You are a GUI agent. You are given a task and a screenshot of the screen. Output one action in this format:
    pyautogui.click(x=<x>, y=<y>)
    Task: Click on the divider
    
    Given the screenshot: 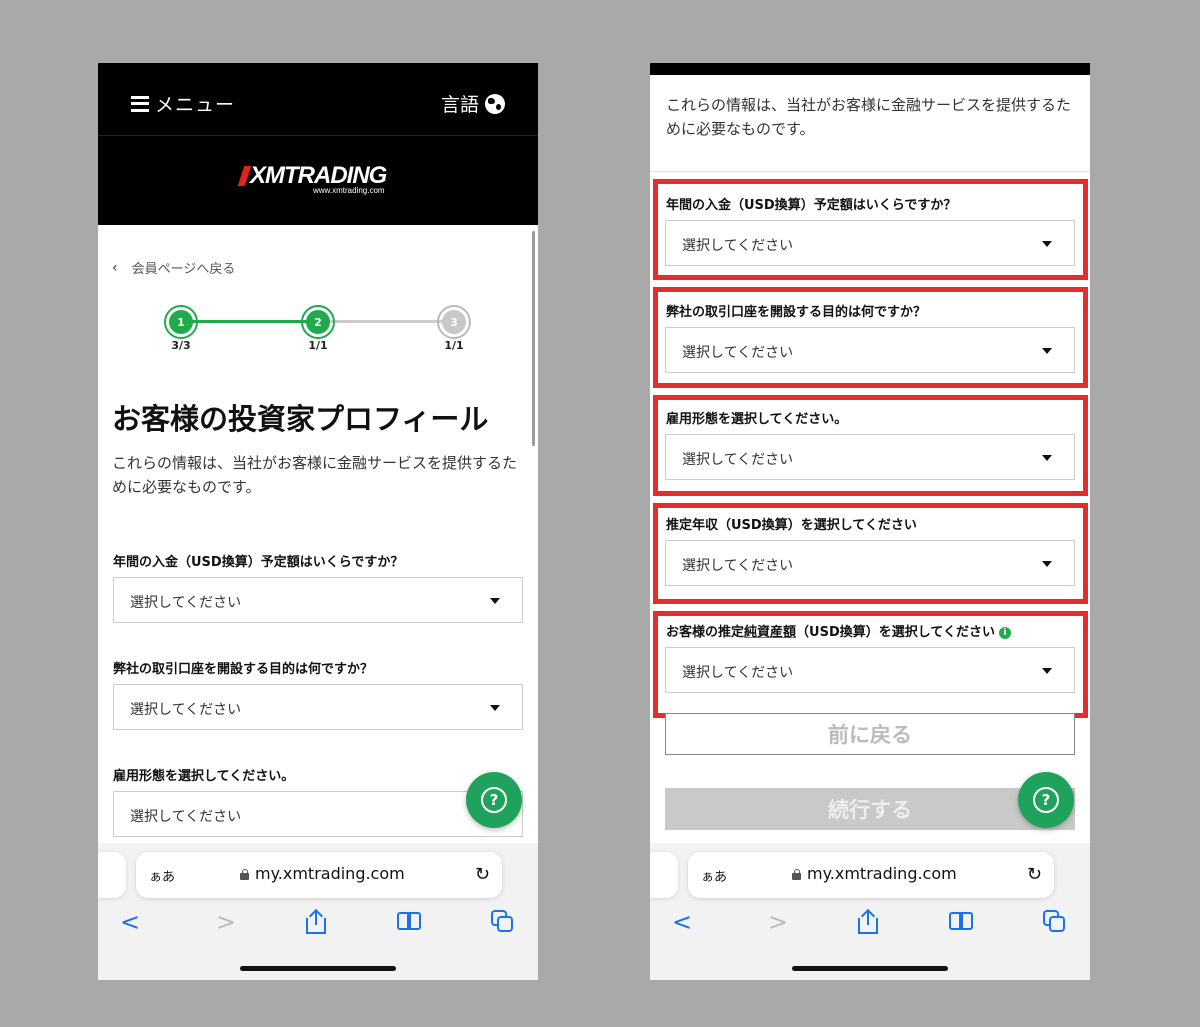 What is the action you would take?
    pyautogui.click(x=870, y=171)
    